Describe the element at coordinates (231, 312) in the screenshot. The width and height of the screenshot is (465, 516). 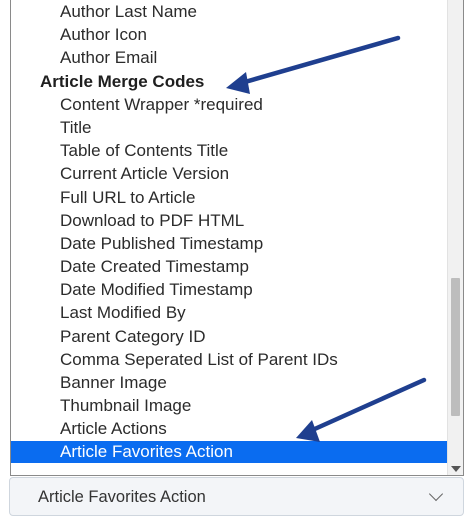
I see `option-last-modified-by: Last Modified By` at that location.